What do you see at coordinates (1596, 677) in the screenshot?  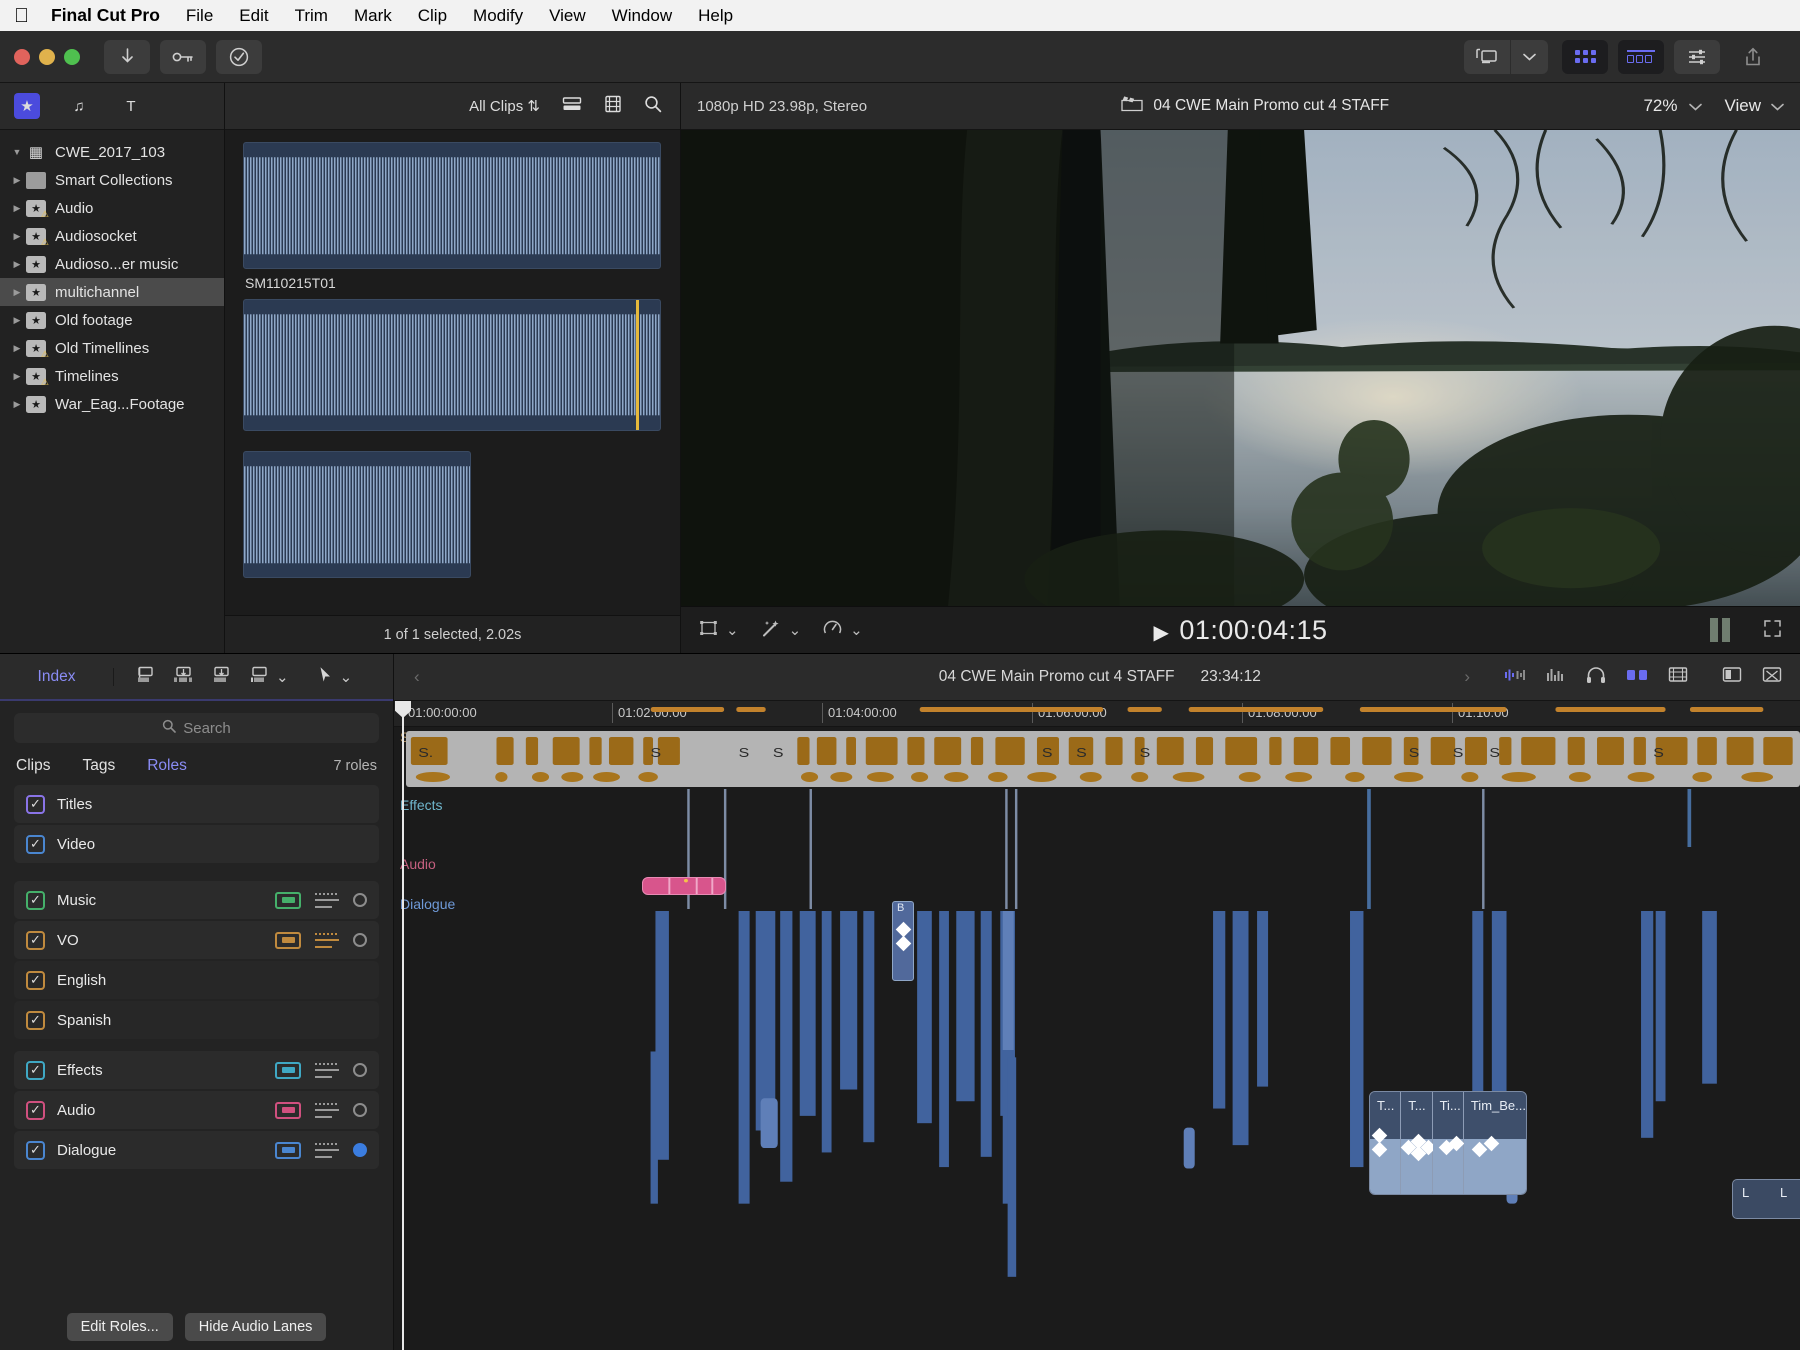 I see `solo-headphone-icon` at bounding box center [1596, 677].